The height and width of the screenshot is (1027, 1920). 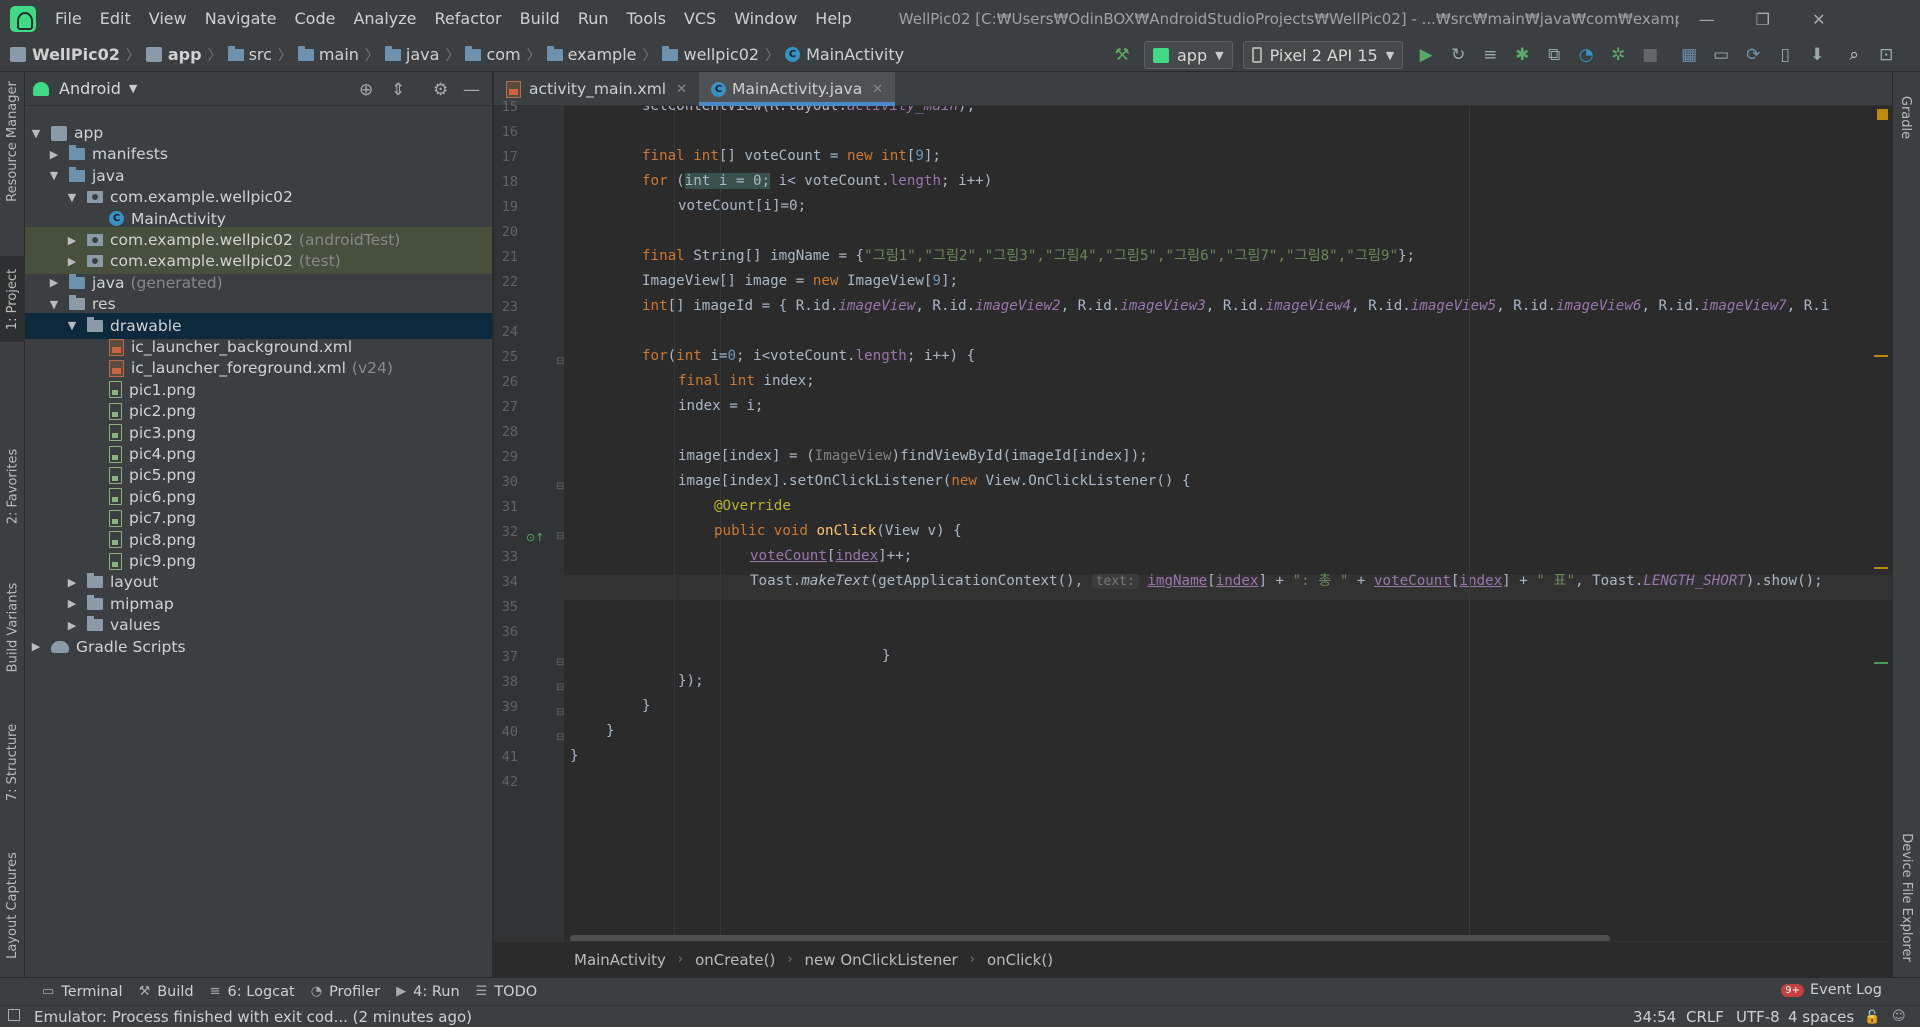 I want to click on tab-profiler: ◔ Profiler, so click(x=345, y=992).